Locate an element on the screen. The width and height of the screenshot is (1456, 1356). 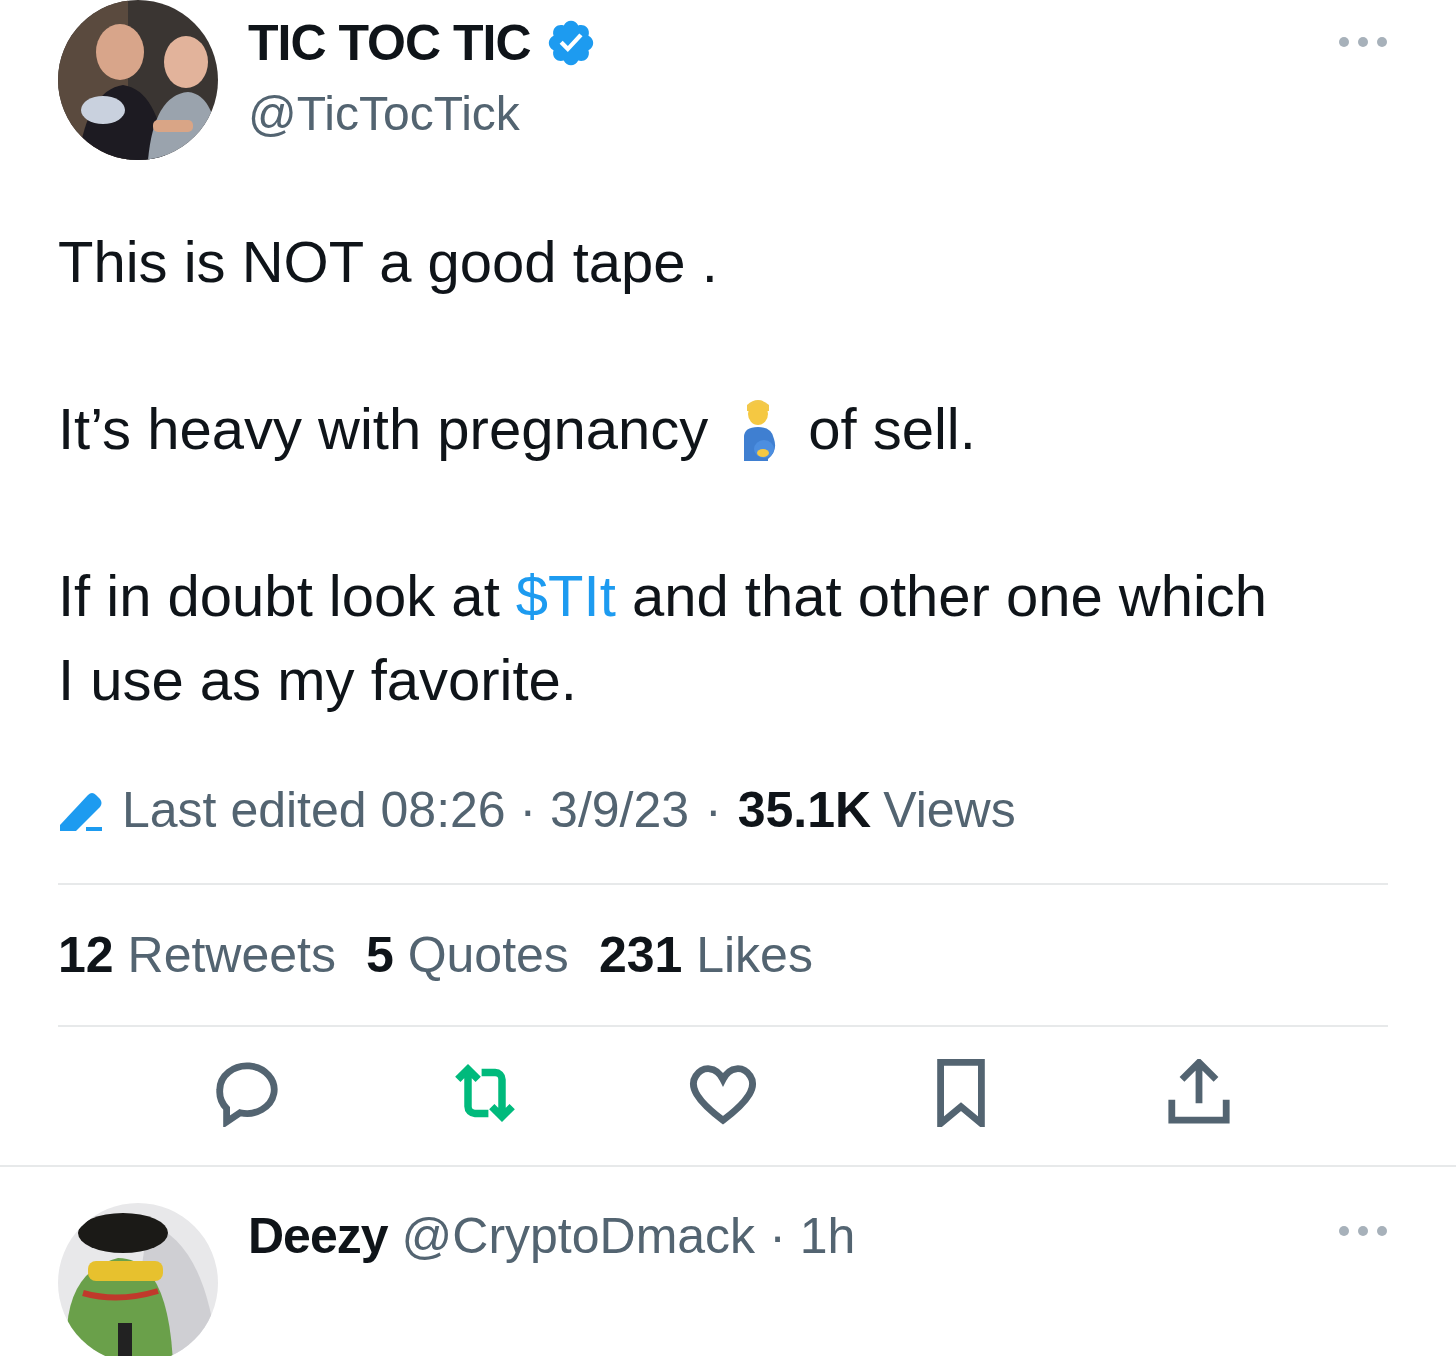
share-icon is located at coordinates (1199, 1093).